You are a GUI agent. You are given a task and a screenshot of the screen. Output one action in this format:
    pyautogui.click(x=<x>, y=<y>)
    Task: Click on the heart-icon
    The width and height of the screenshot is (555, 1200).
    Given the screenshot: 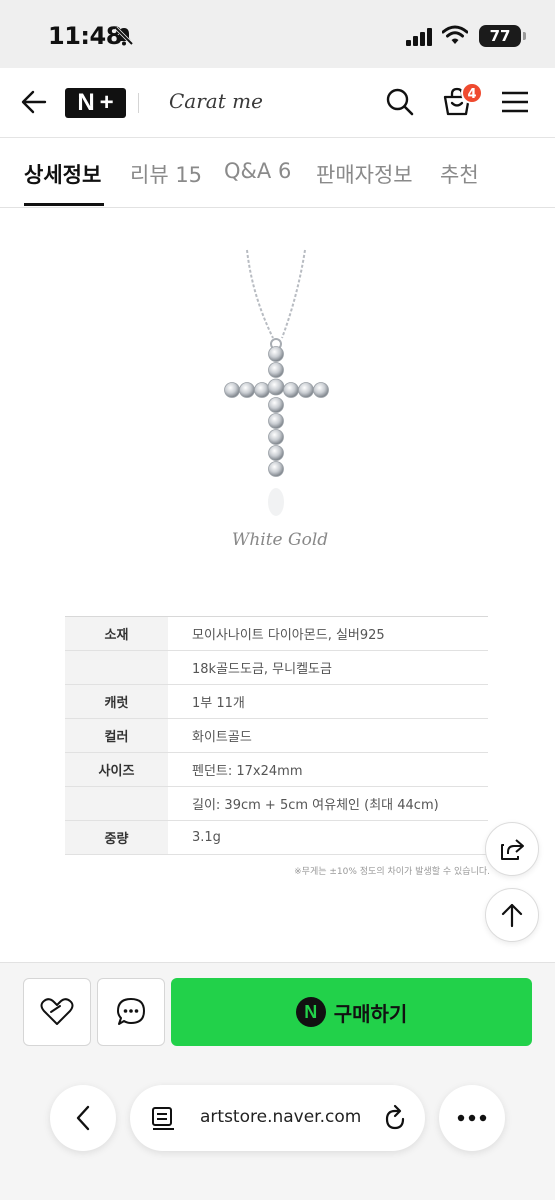 What is the action you would take?
    pyautogui.click(x=57, y=1011)
    